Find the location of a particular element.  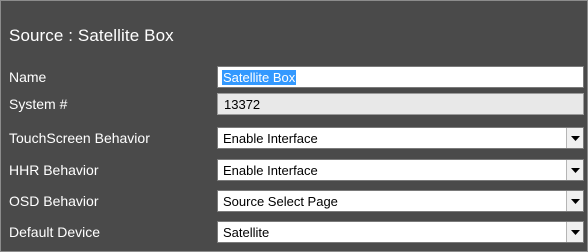

osd-behavior-dropdown-button is located at coordinates (574, 201).